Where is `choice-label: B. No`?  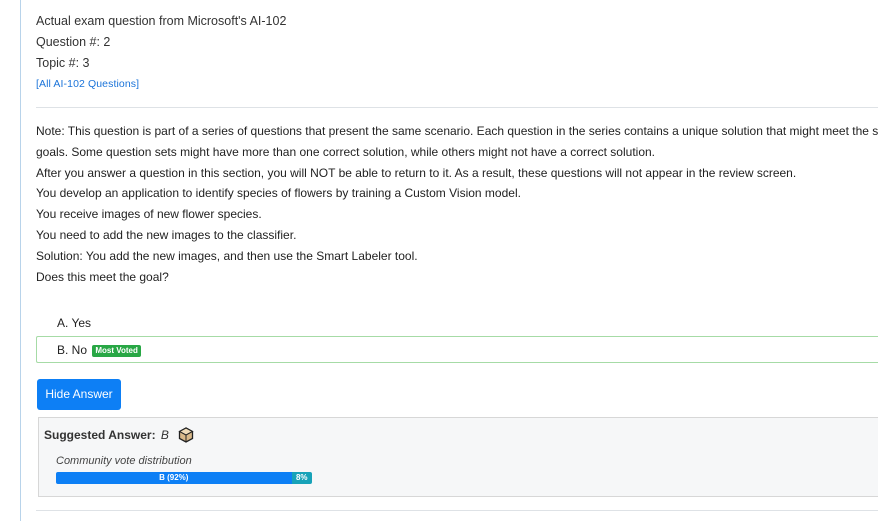 choice-label: B. No is located at coordinates (72, 350).